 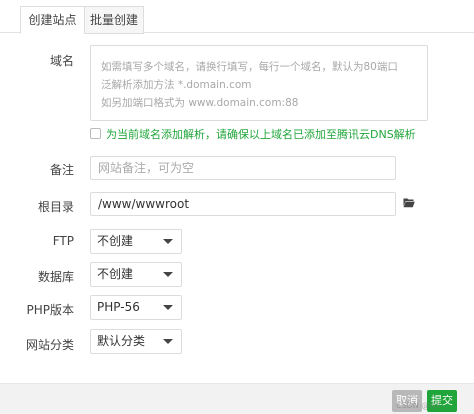 I want to click on category-select: 默认分类, so click(x=136, y=341).